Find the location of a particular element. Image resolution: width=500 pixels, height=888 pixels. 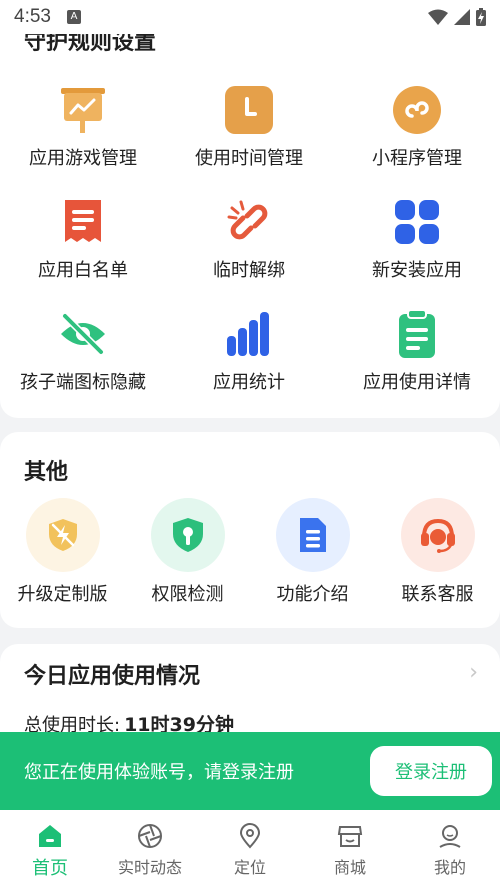

status-icons is located at coordinates (457, 17).